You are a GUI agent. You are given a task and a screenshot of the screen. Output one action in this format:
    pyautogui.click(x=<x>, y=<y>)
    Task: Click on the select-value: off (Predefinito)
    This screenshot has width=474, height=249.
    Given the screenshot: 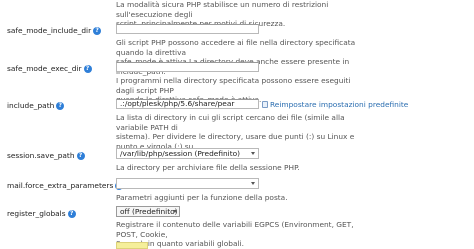 What is the action you would take?
    pyautogui.click(x=149, y=211)
    